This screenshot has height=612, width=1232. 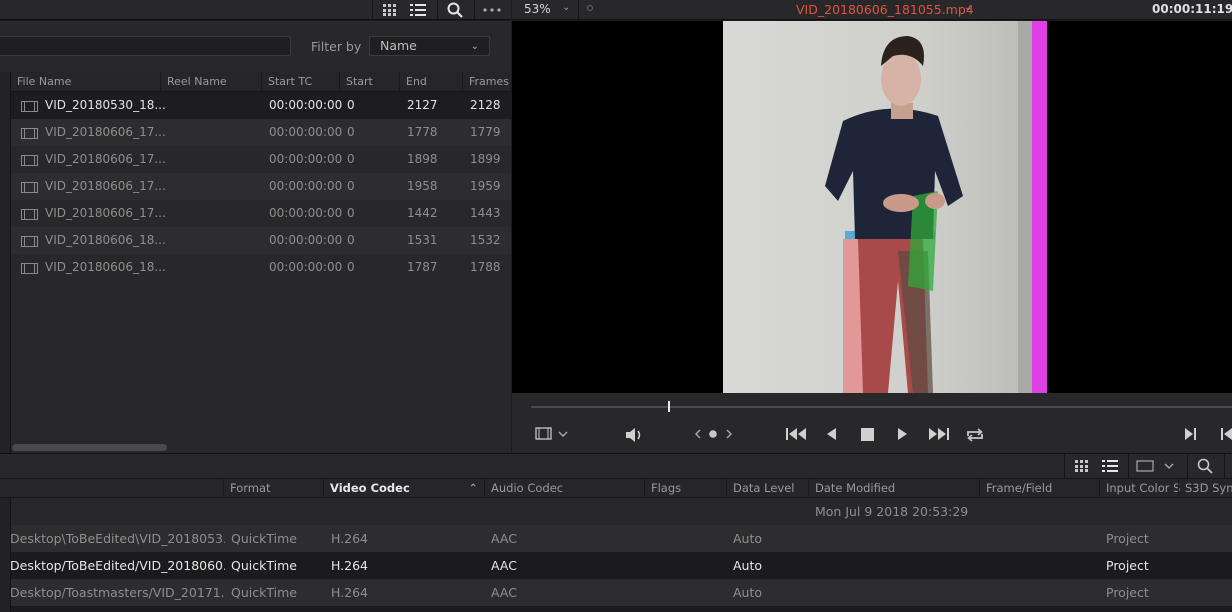 What do you see at coordinates (939, 436) in the screenshot?
I see `skip-to-end-icon` at bounding box center [939, 436].